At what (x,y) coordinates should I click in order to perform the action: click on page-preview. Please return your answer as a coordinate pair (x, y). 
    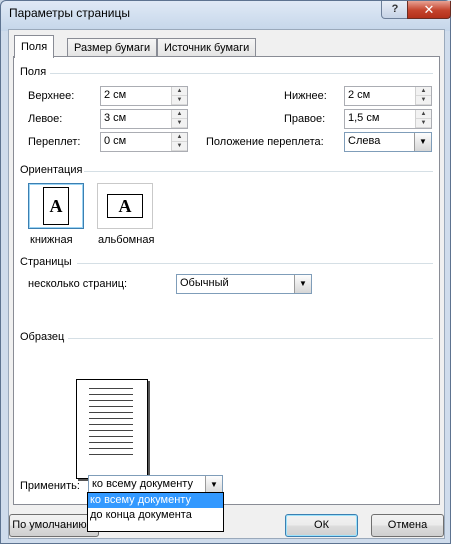
    Looking at the image, I should click on (112, 429).